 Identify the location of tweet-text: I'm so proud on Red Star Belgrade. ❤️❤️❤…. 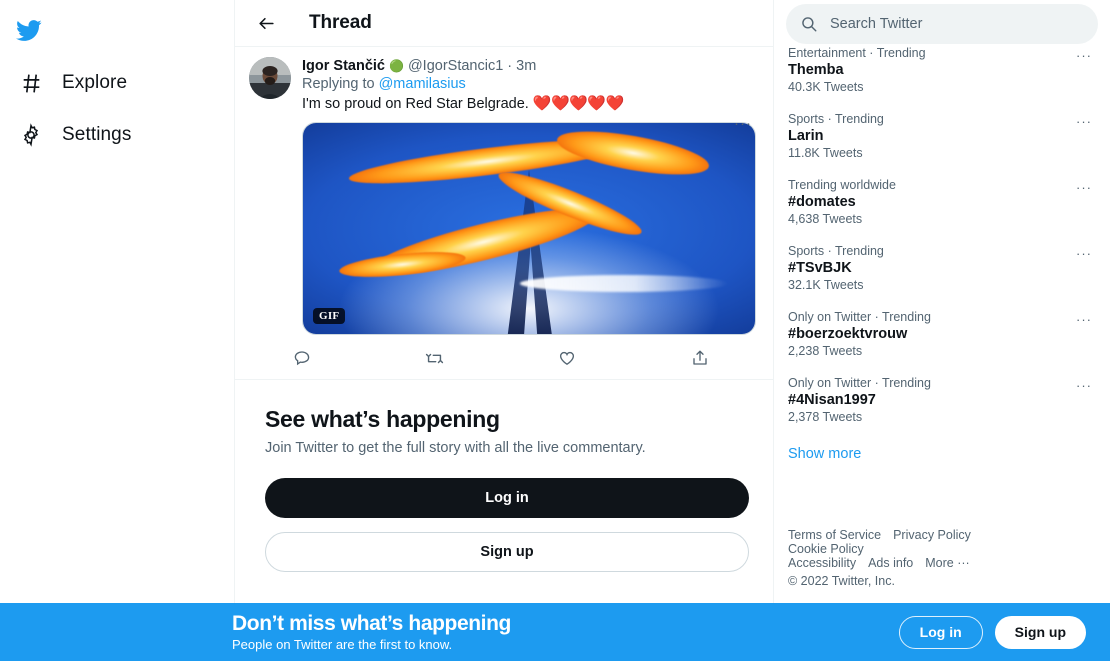
(529, 104).